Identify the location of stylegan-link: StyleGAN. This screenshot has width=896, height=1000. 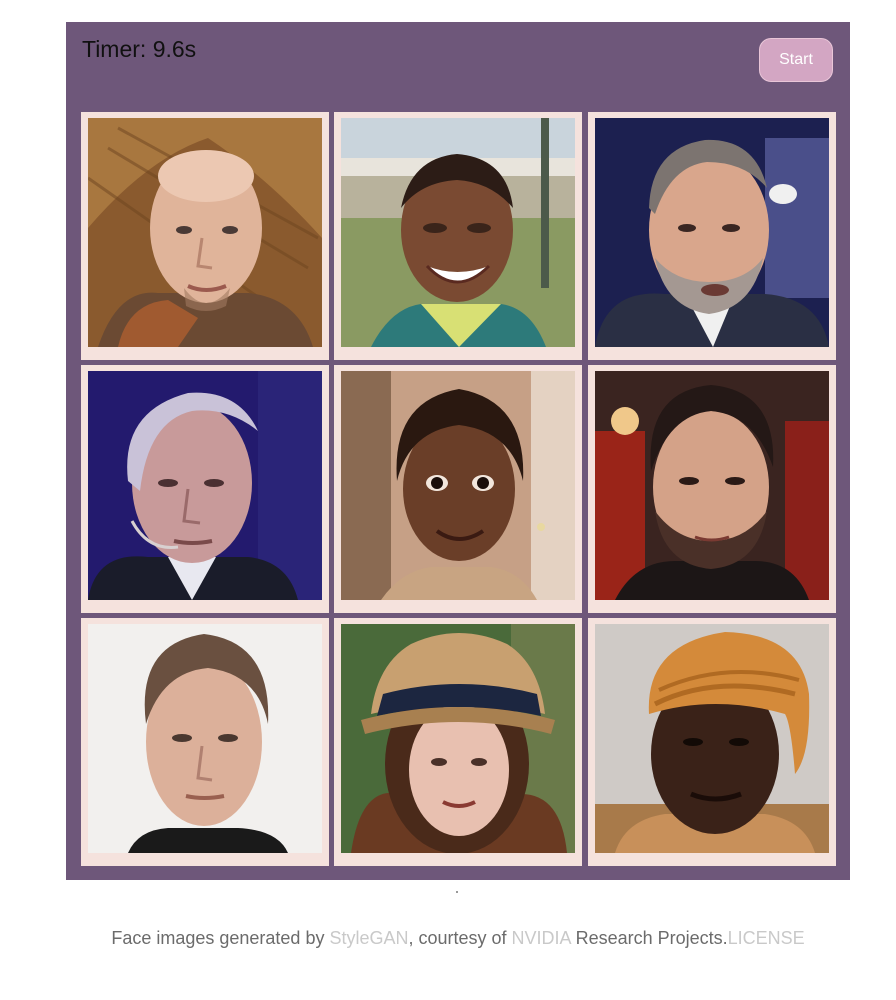
(368, 938).